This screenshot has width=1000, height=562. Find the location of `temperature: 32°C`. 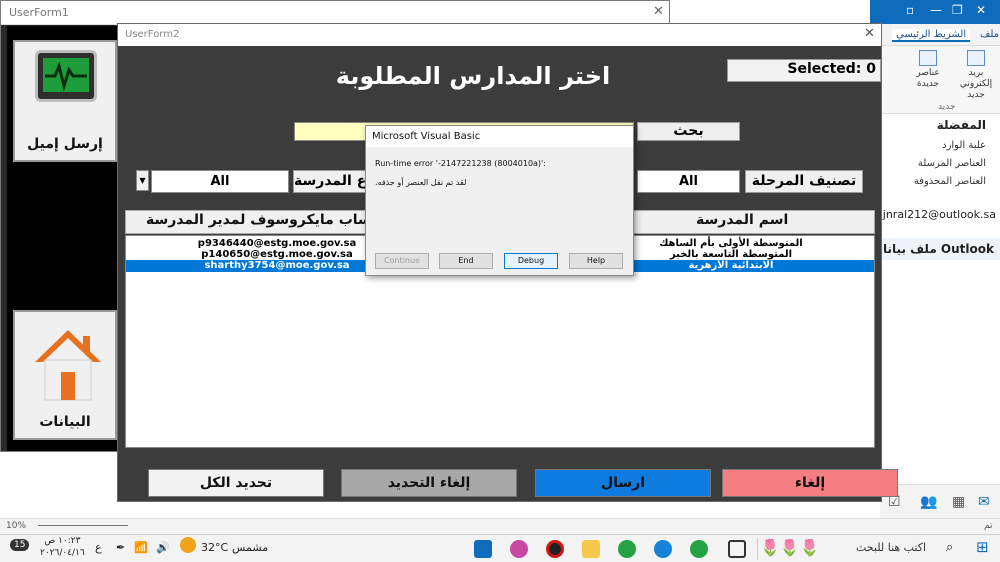

temperature: 32°C is located at coordinates (214, 547).